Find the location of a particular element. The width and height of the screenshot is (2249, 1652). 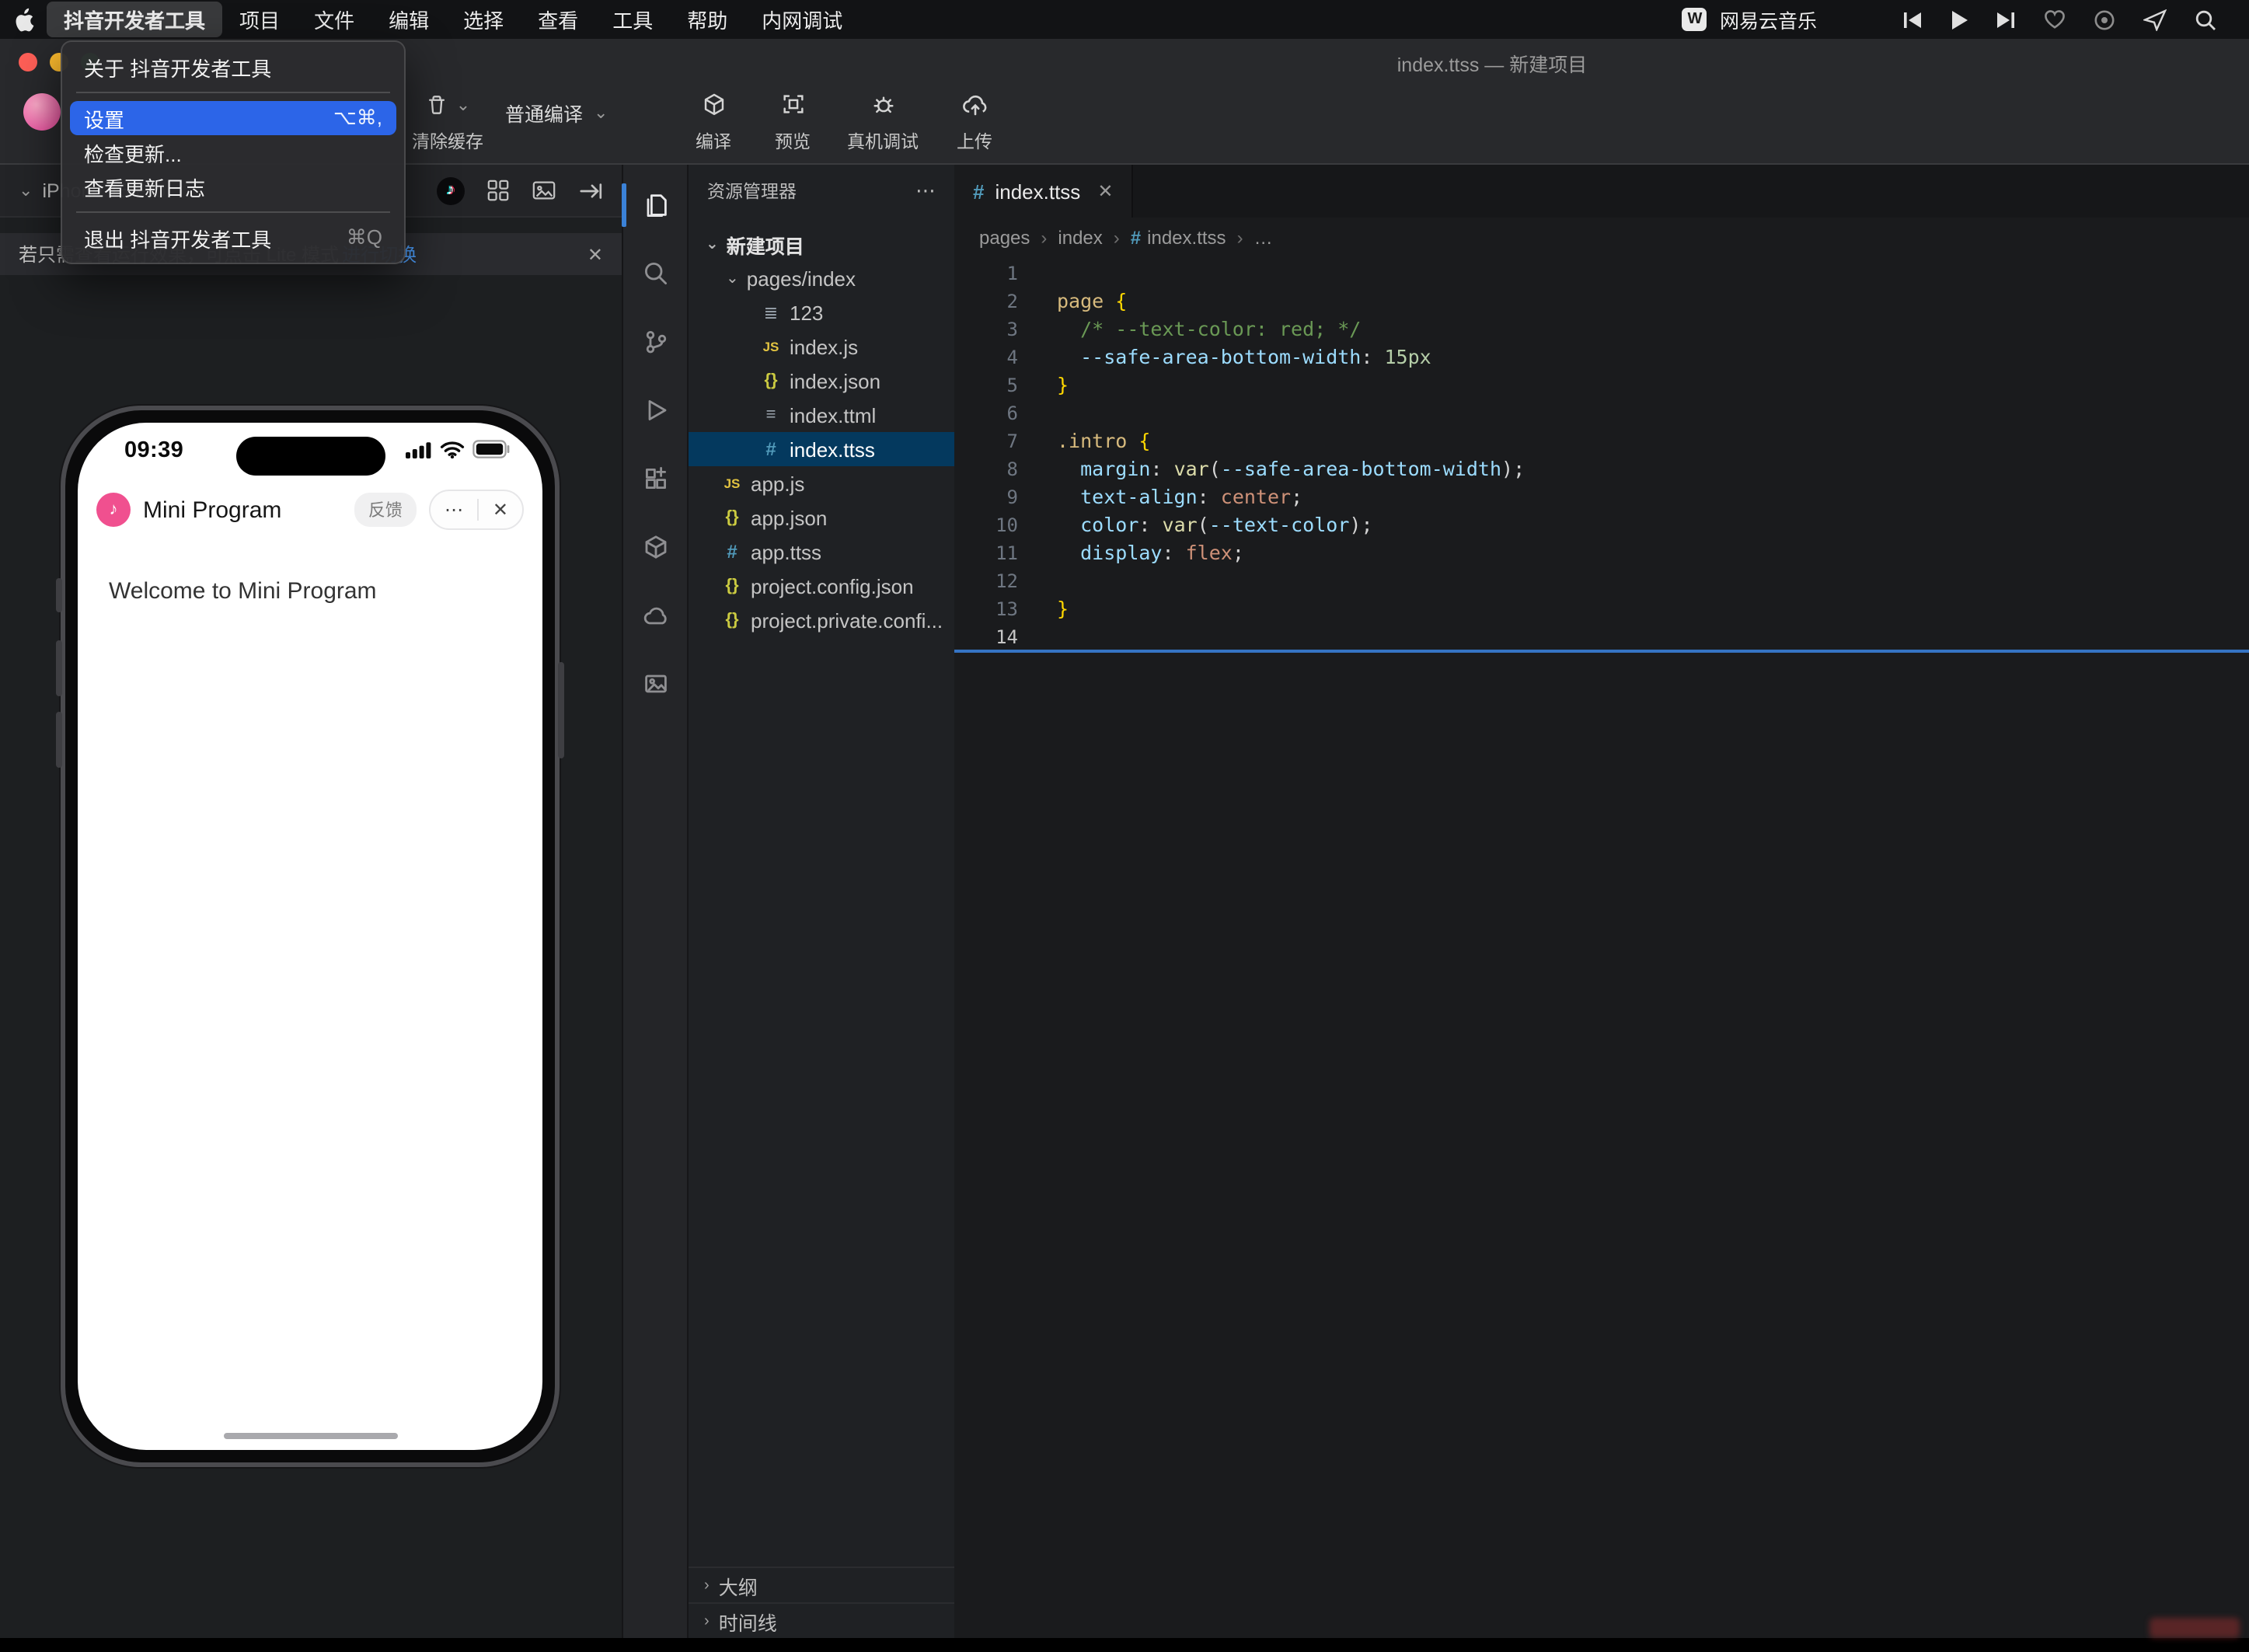

menubar-item-选择: 选择 is located at coordinates (483, 19).